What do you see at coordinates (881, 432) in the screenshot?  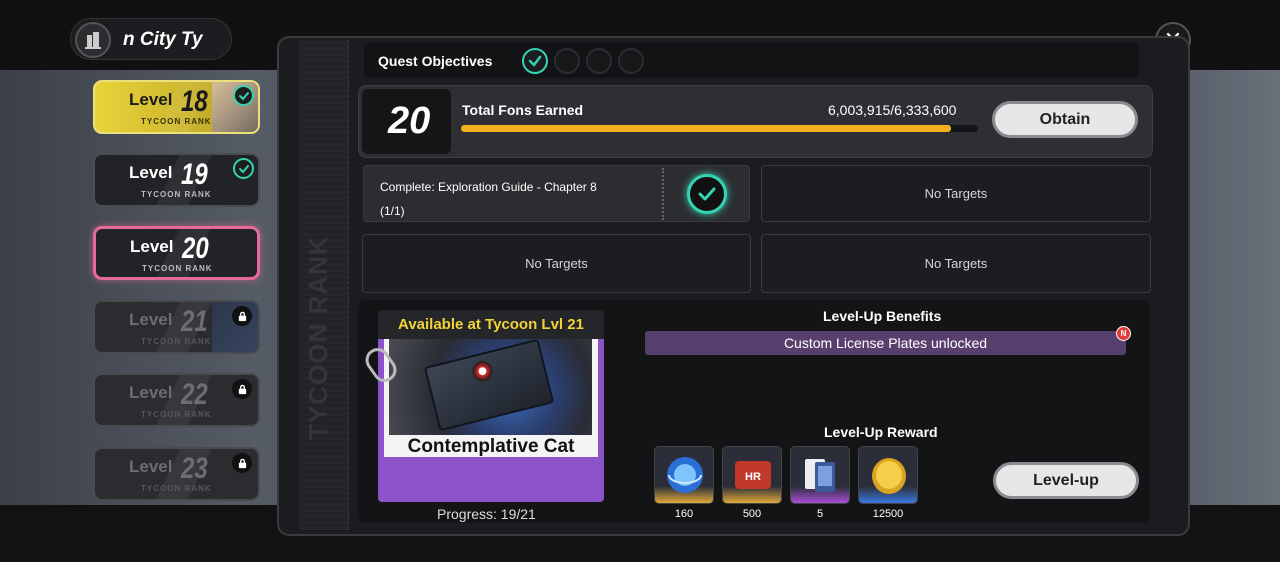 I see `rewards-title: Level-Up Reward` at bounding box center [881, 432].